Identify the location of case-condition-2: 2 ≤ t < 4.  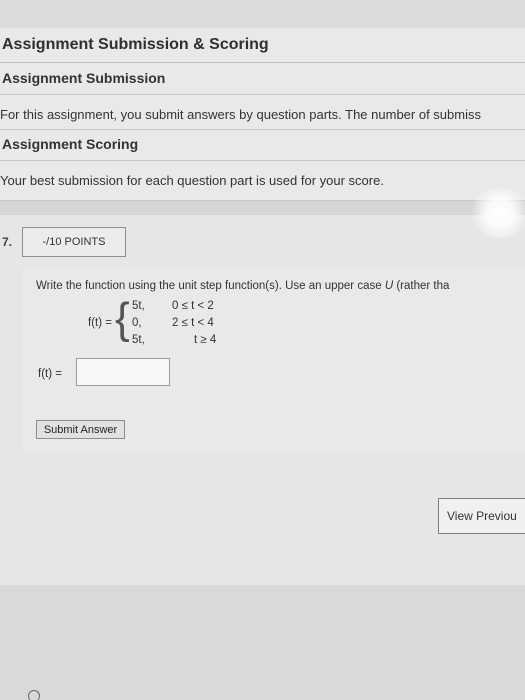
(193, 323).